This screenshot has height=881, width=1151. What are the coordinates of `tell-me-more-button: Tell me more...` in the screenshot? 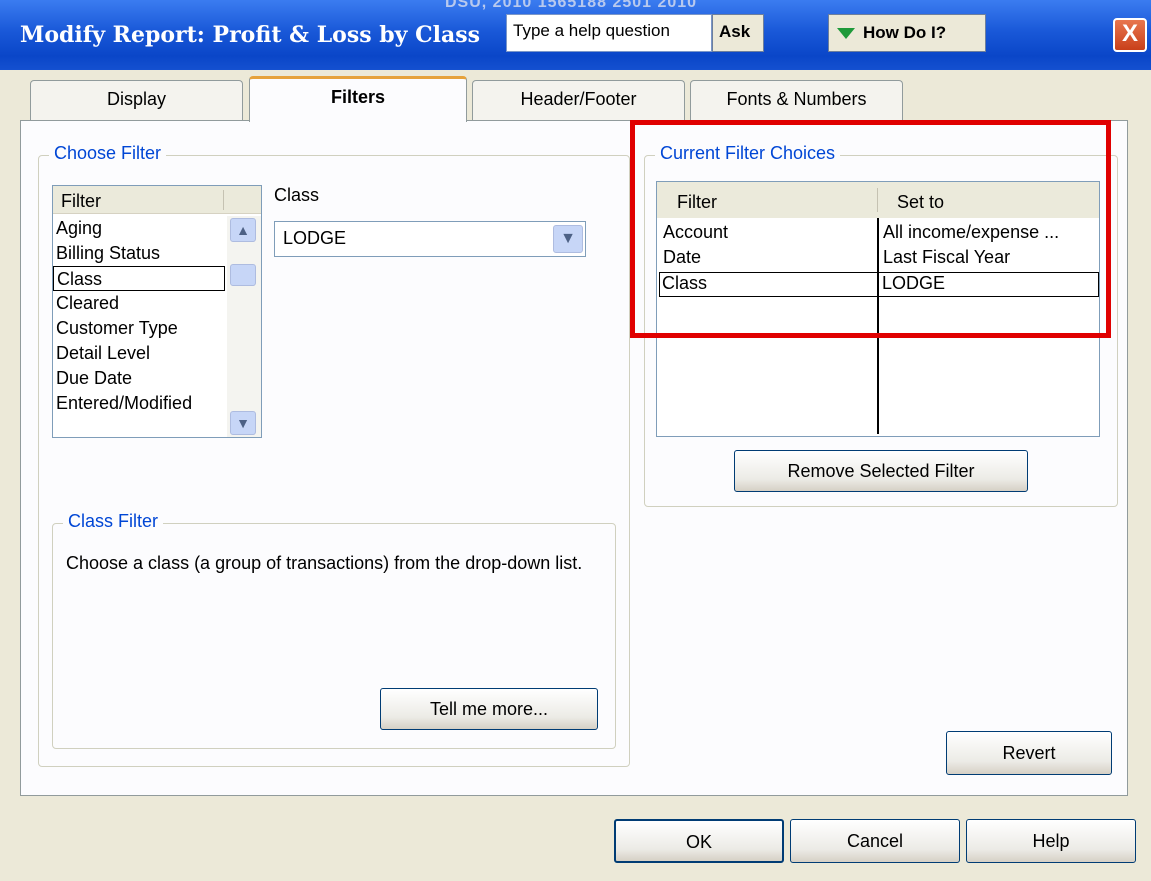 It's located at (489, 709).